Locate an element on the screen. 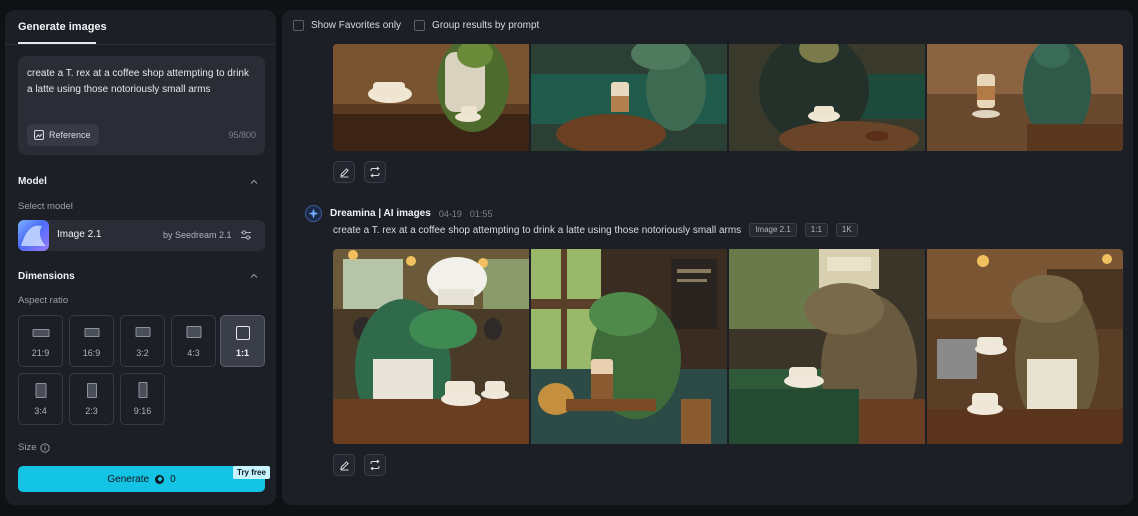  favorites-filter: Show Favorites only is located at coordinates (347, 25).